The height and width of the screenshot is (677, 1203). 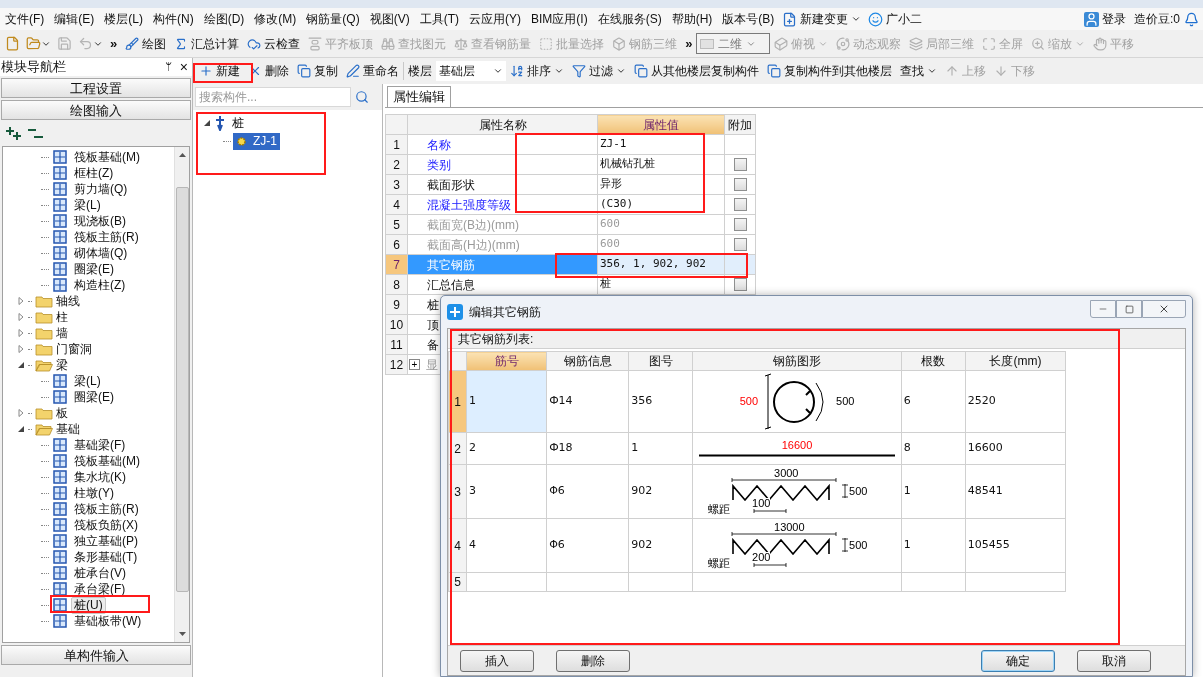 I want to click on toolbar-button: 查找, so click(x=918, y=71).